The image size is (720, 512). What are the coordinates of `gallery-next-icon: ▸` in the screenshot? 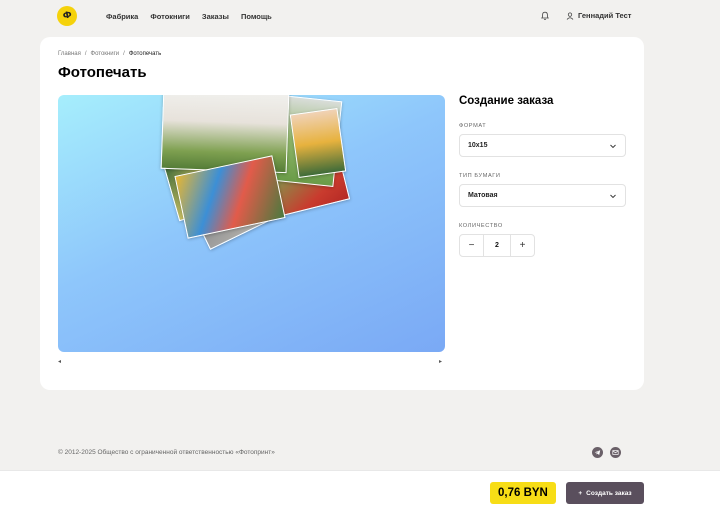 It's located at (440, 361).